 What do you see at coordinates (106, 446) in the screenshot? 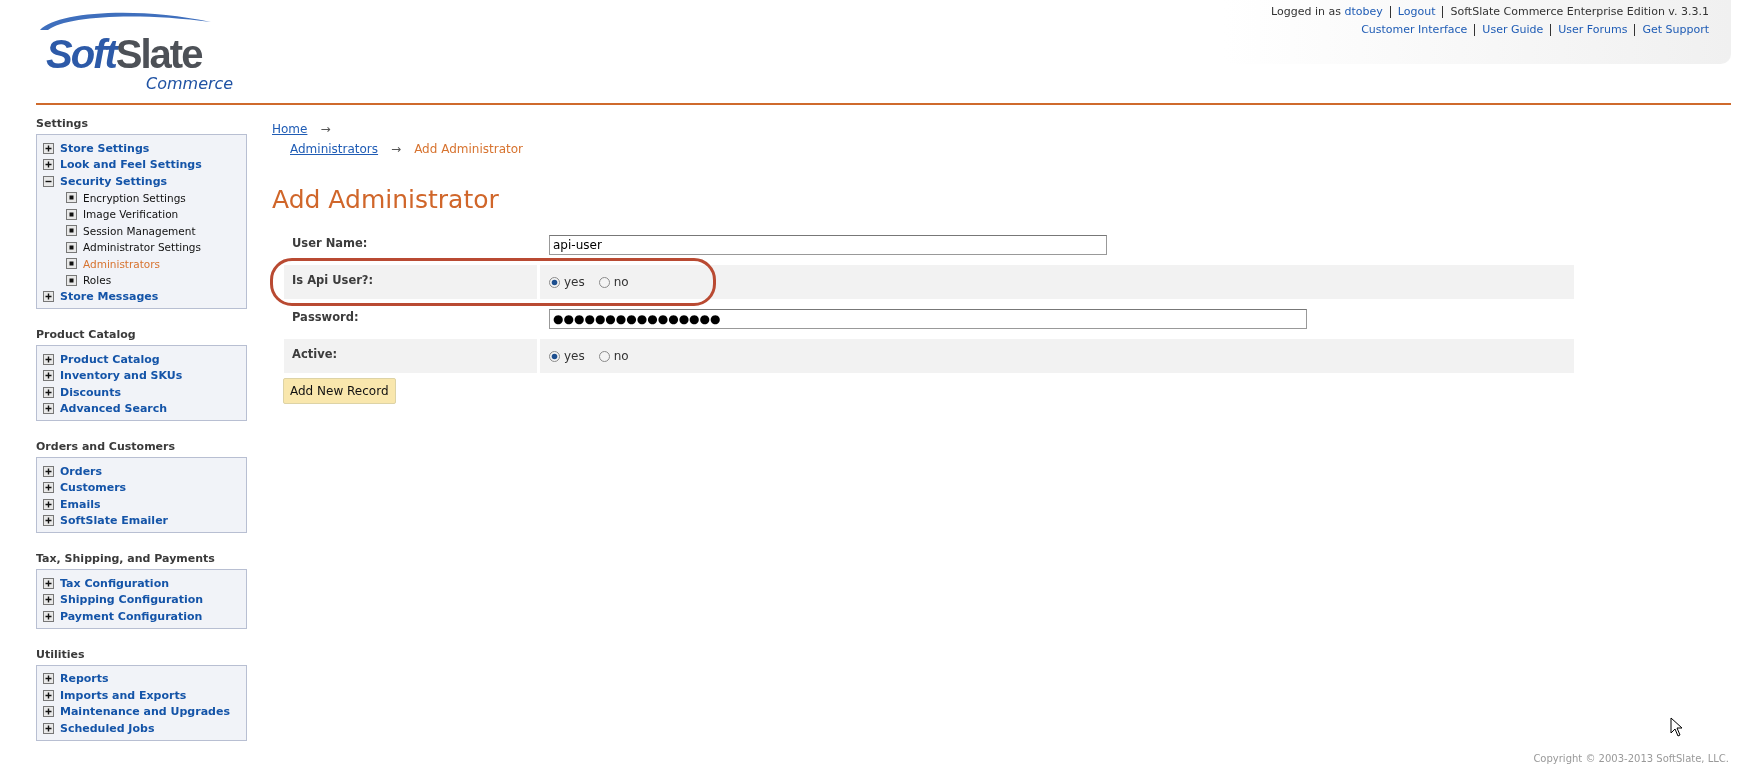
I see `section-heading: Orders and Customers` at bounding box center [106, 446].